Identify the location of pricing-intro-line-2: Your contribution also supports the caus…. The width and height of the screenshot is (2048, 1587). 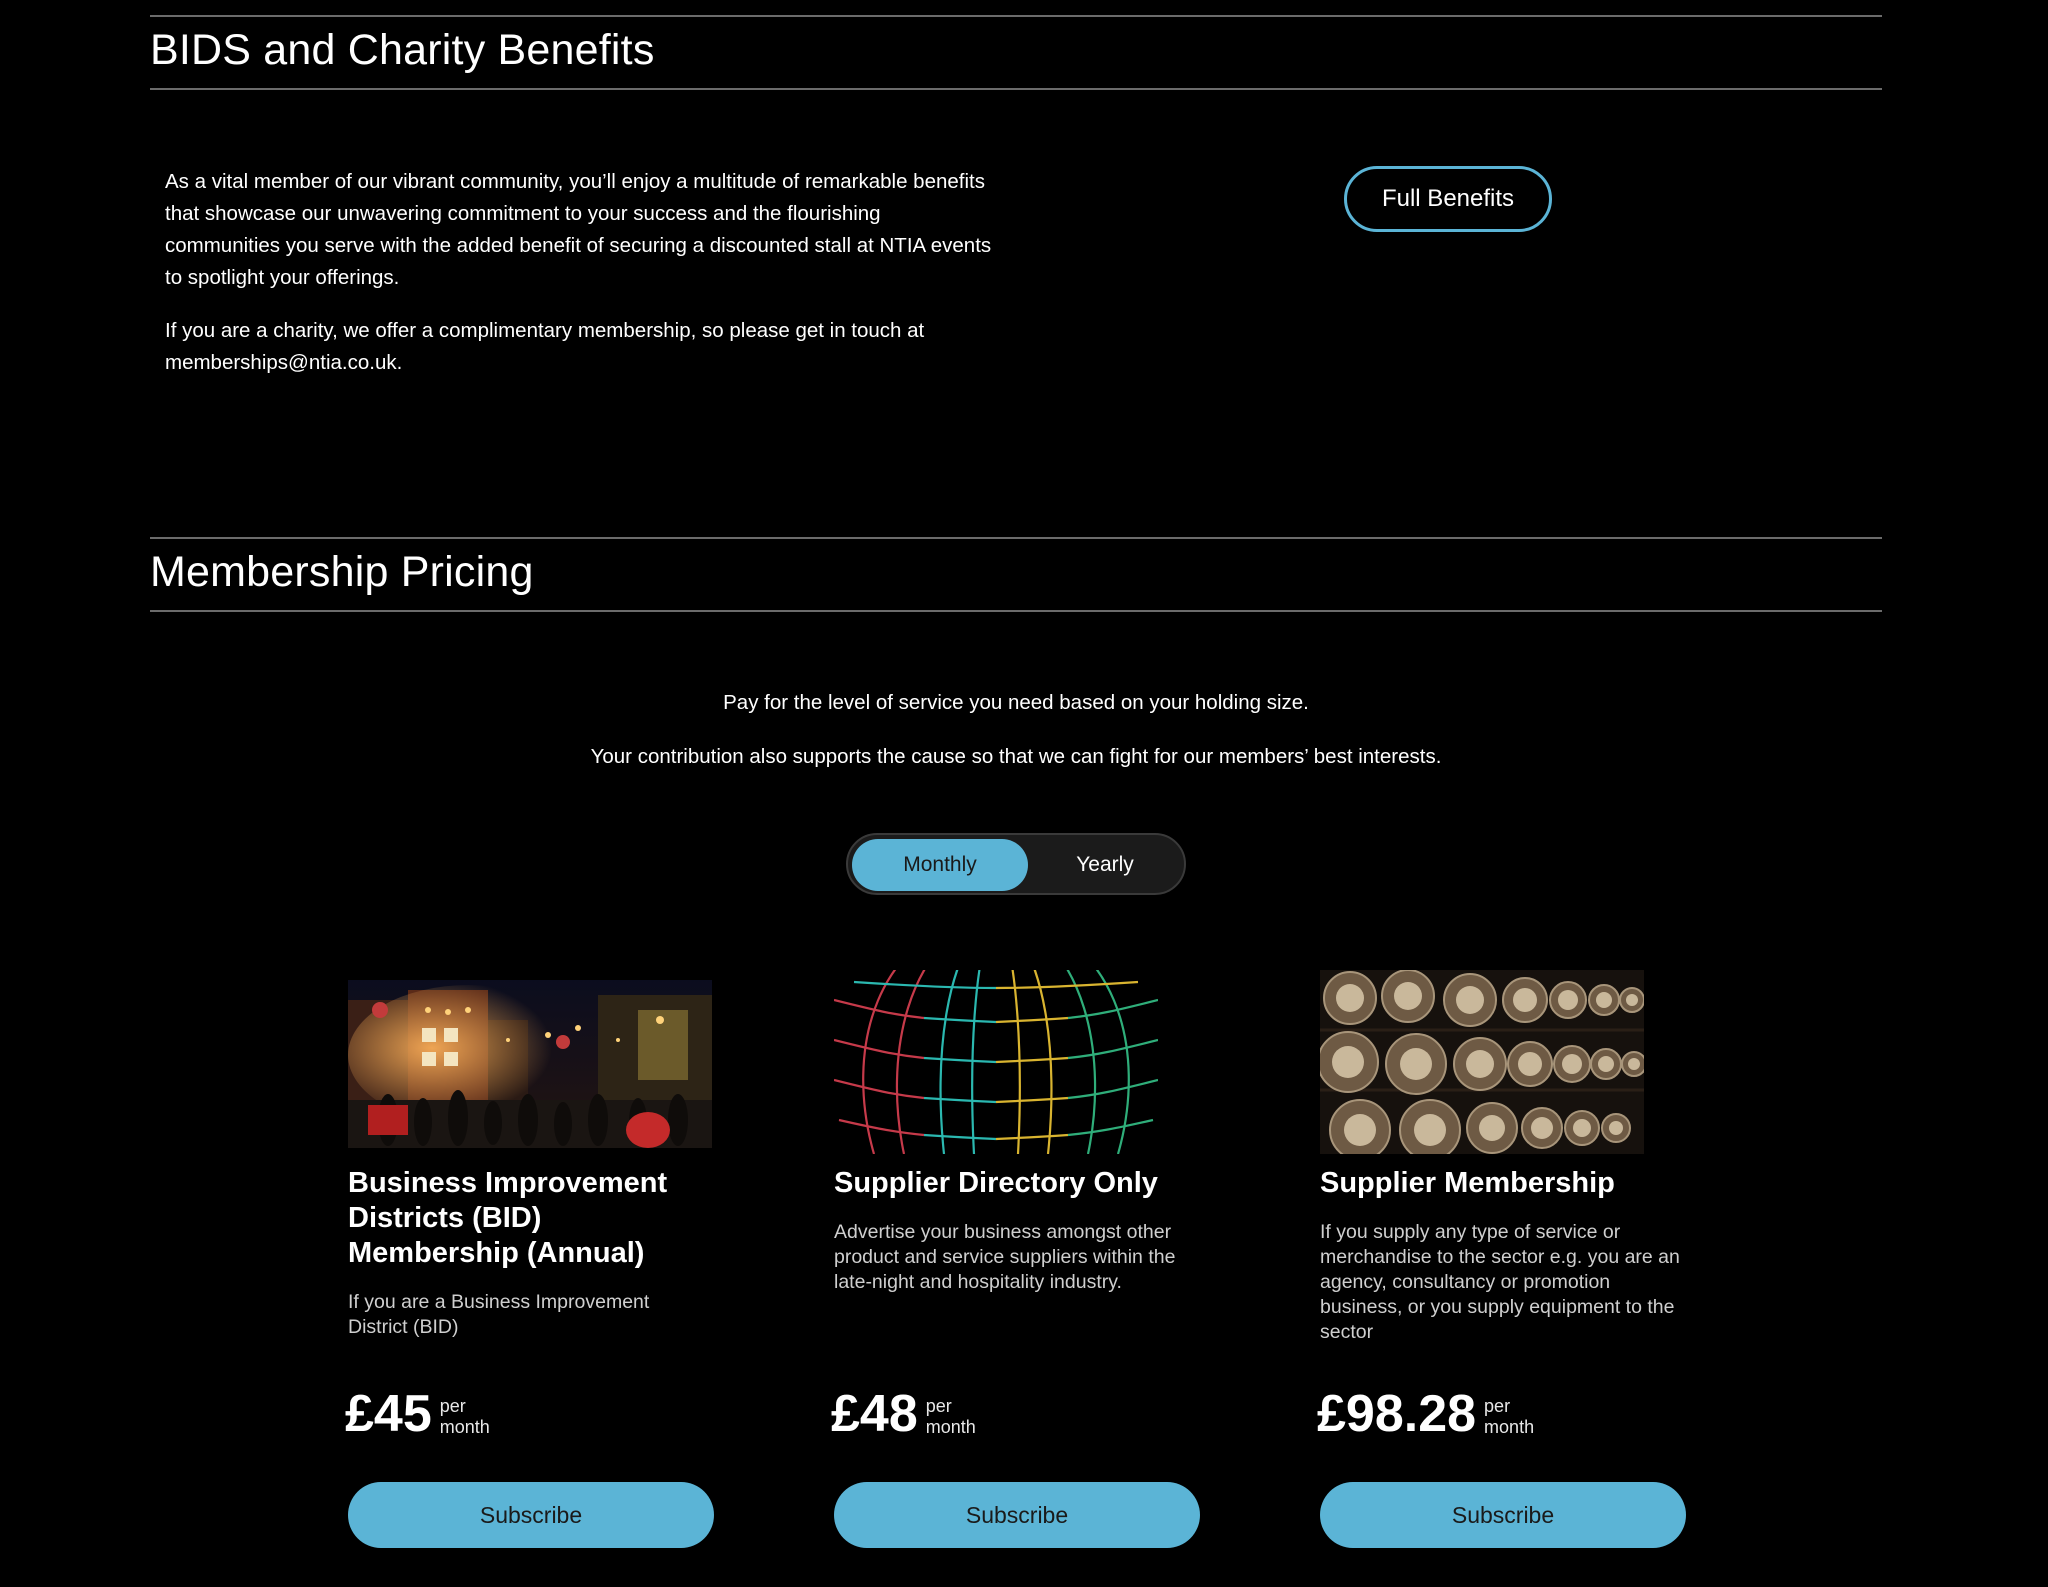
(1016, 756).